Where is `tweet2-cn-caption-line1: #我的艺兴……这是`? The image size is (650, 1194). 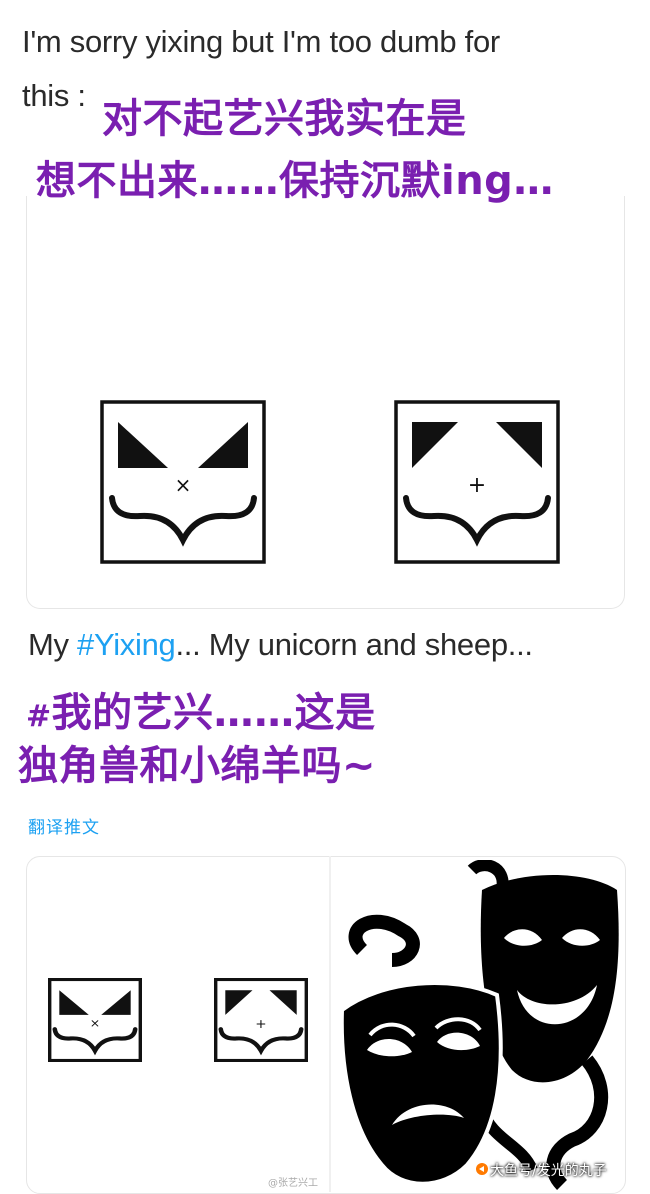
tweet2-cn-caption-line1: #我的艺兴……这是 is located at coordinates (201, 709).